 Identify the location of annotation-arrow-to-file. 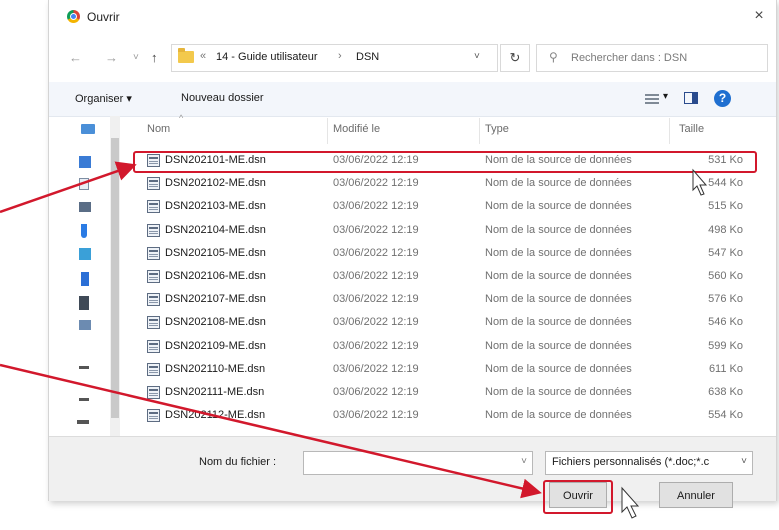
(68, 187).